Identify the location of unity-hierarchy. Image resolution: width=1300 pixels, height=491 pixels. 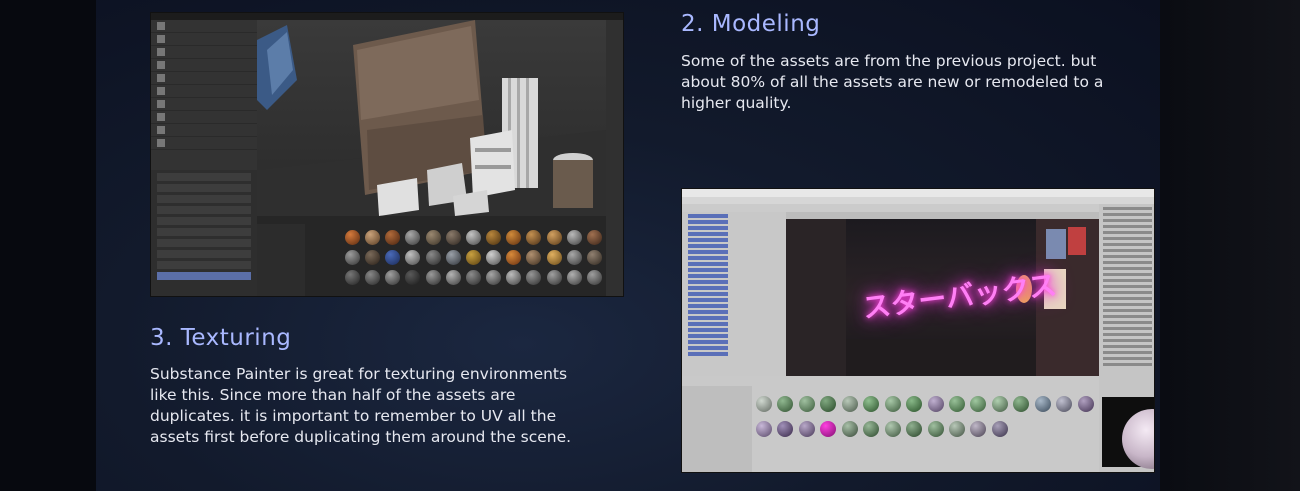
(734, 294).